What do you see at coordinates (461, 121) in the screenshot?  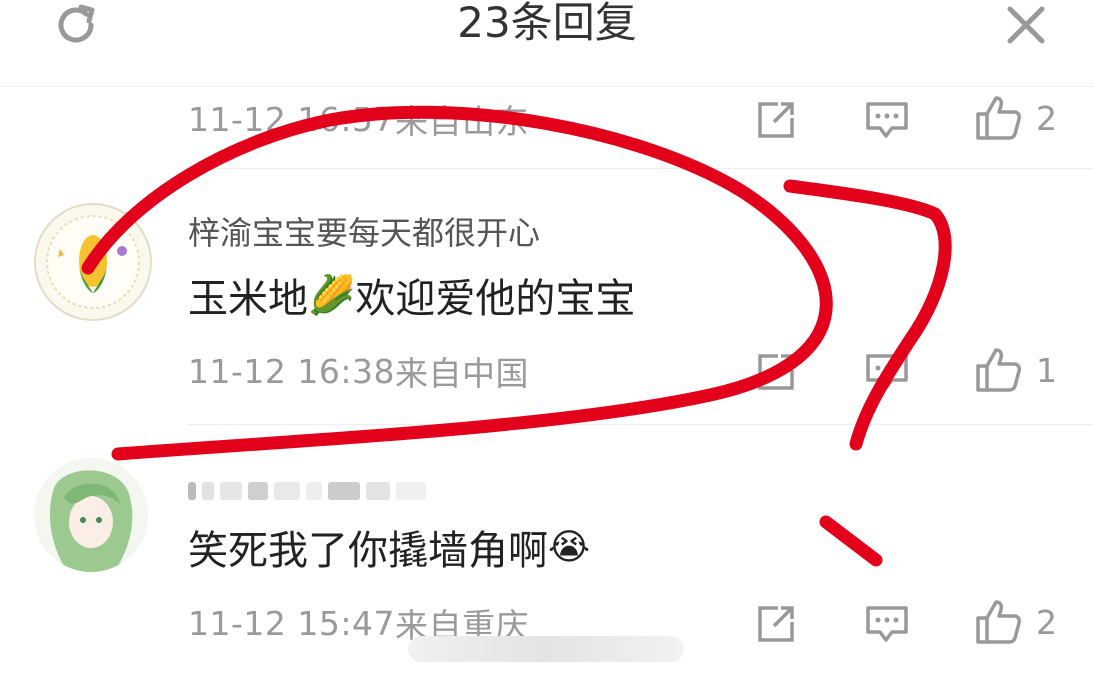 I see `comment-location: 来自山东` at bounding box center [461, 121].